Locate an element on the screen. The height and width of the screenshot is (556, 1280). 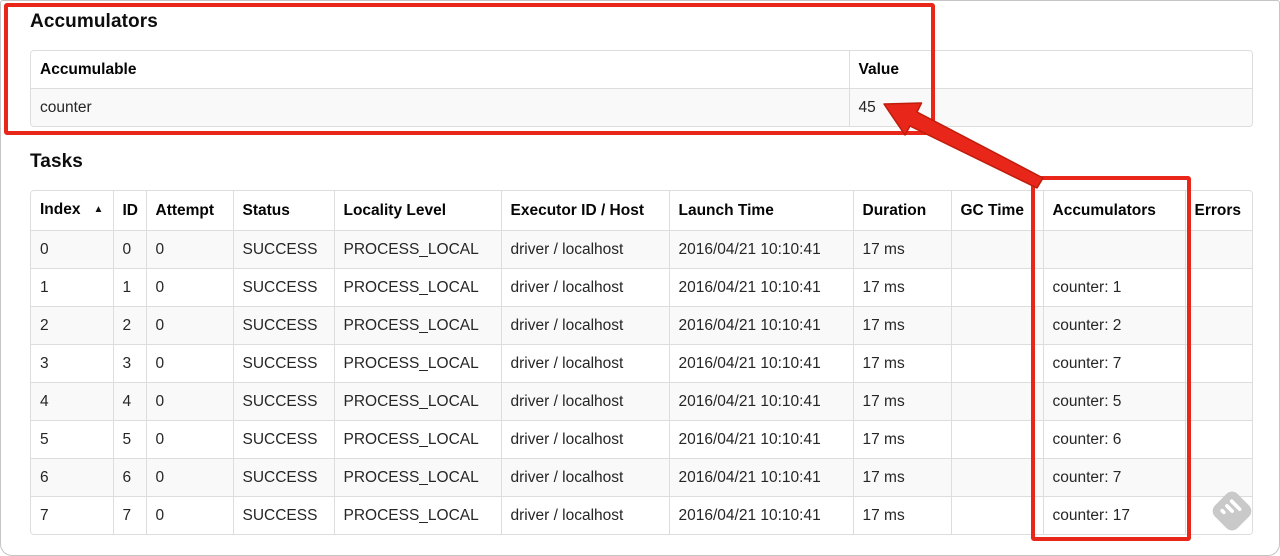
task-col-header-accumulators: Accumulators is located at coordinates (1114, 211).